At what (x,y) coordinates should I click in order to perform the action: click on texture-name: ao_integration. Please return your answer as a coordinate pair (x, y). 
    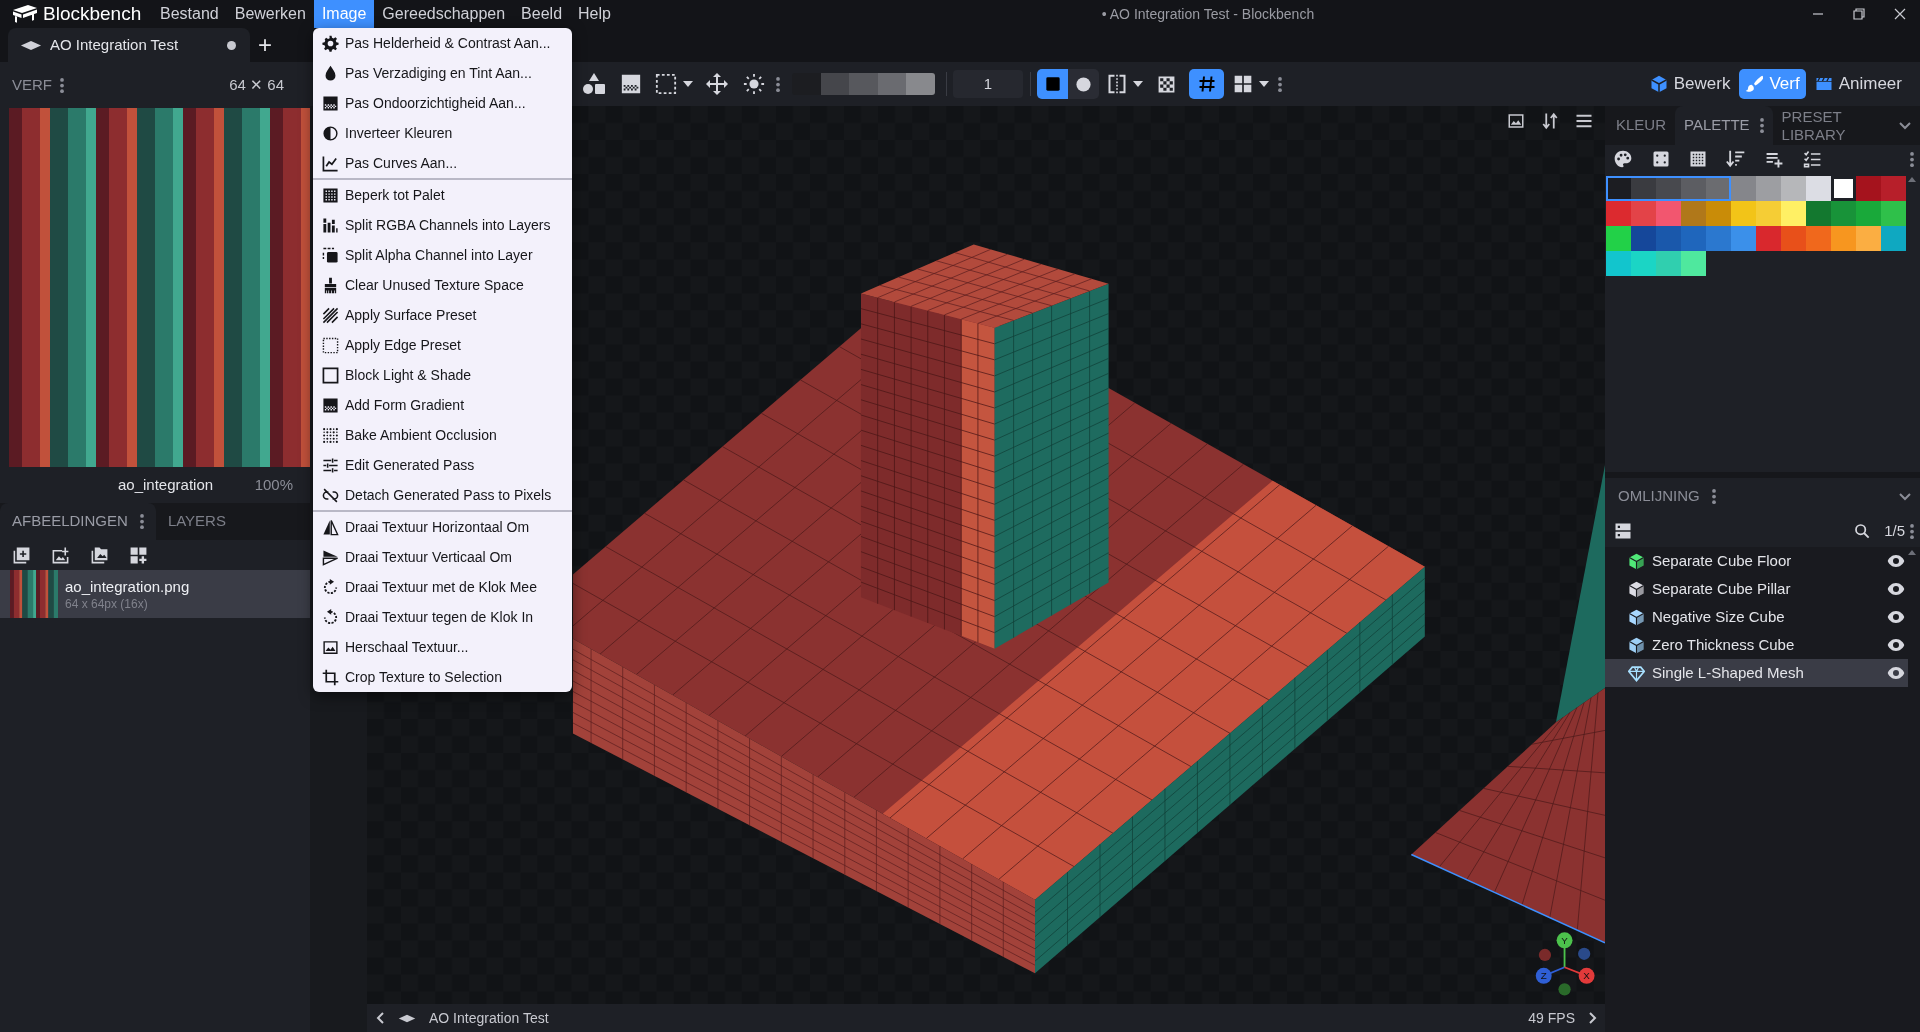
    Looking at the image, I should click on (166, 484).